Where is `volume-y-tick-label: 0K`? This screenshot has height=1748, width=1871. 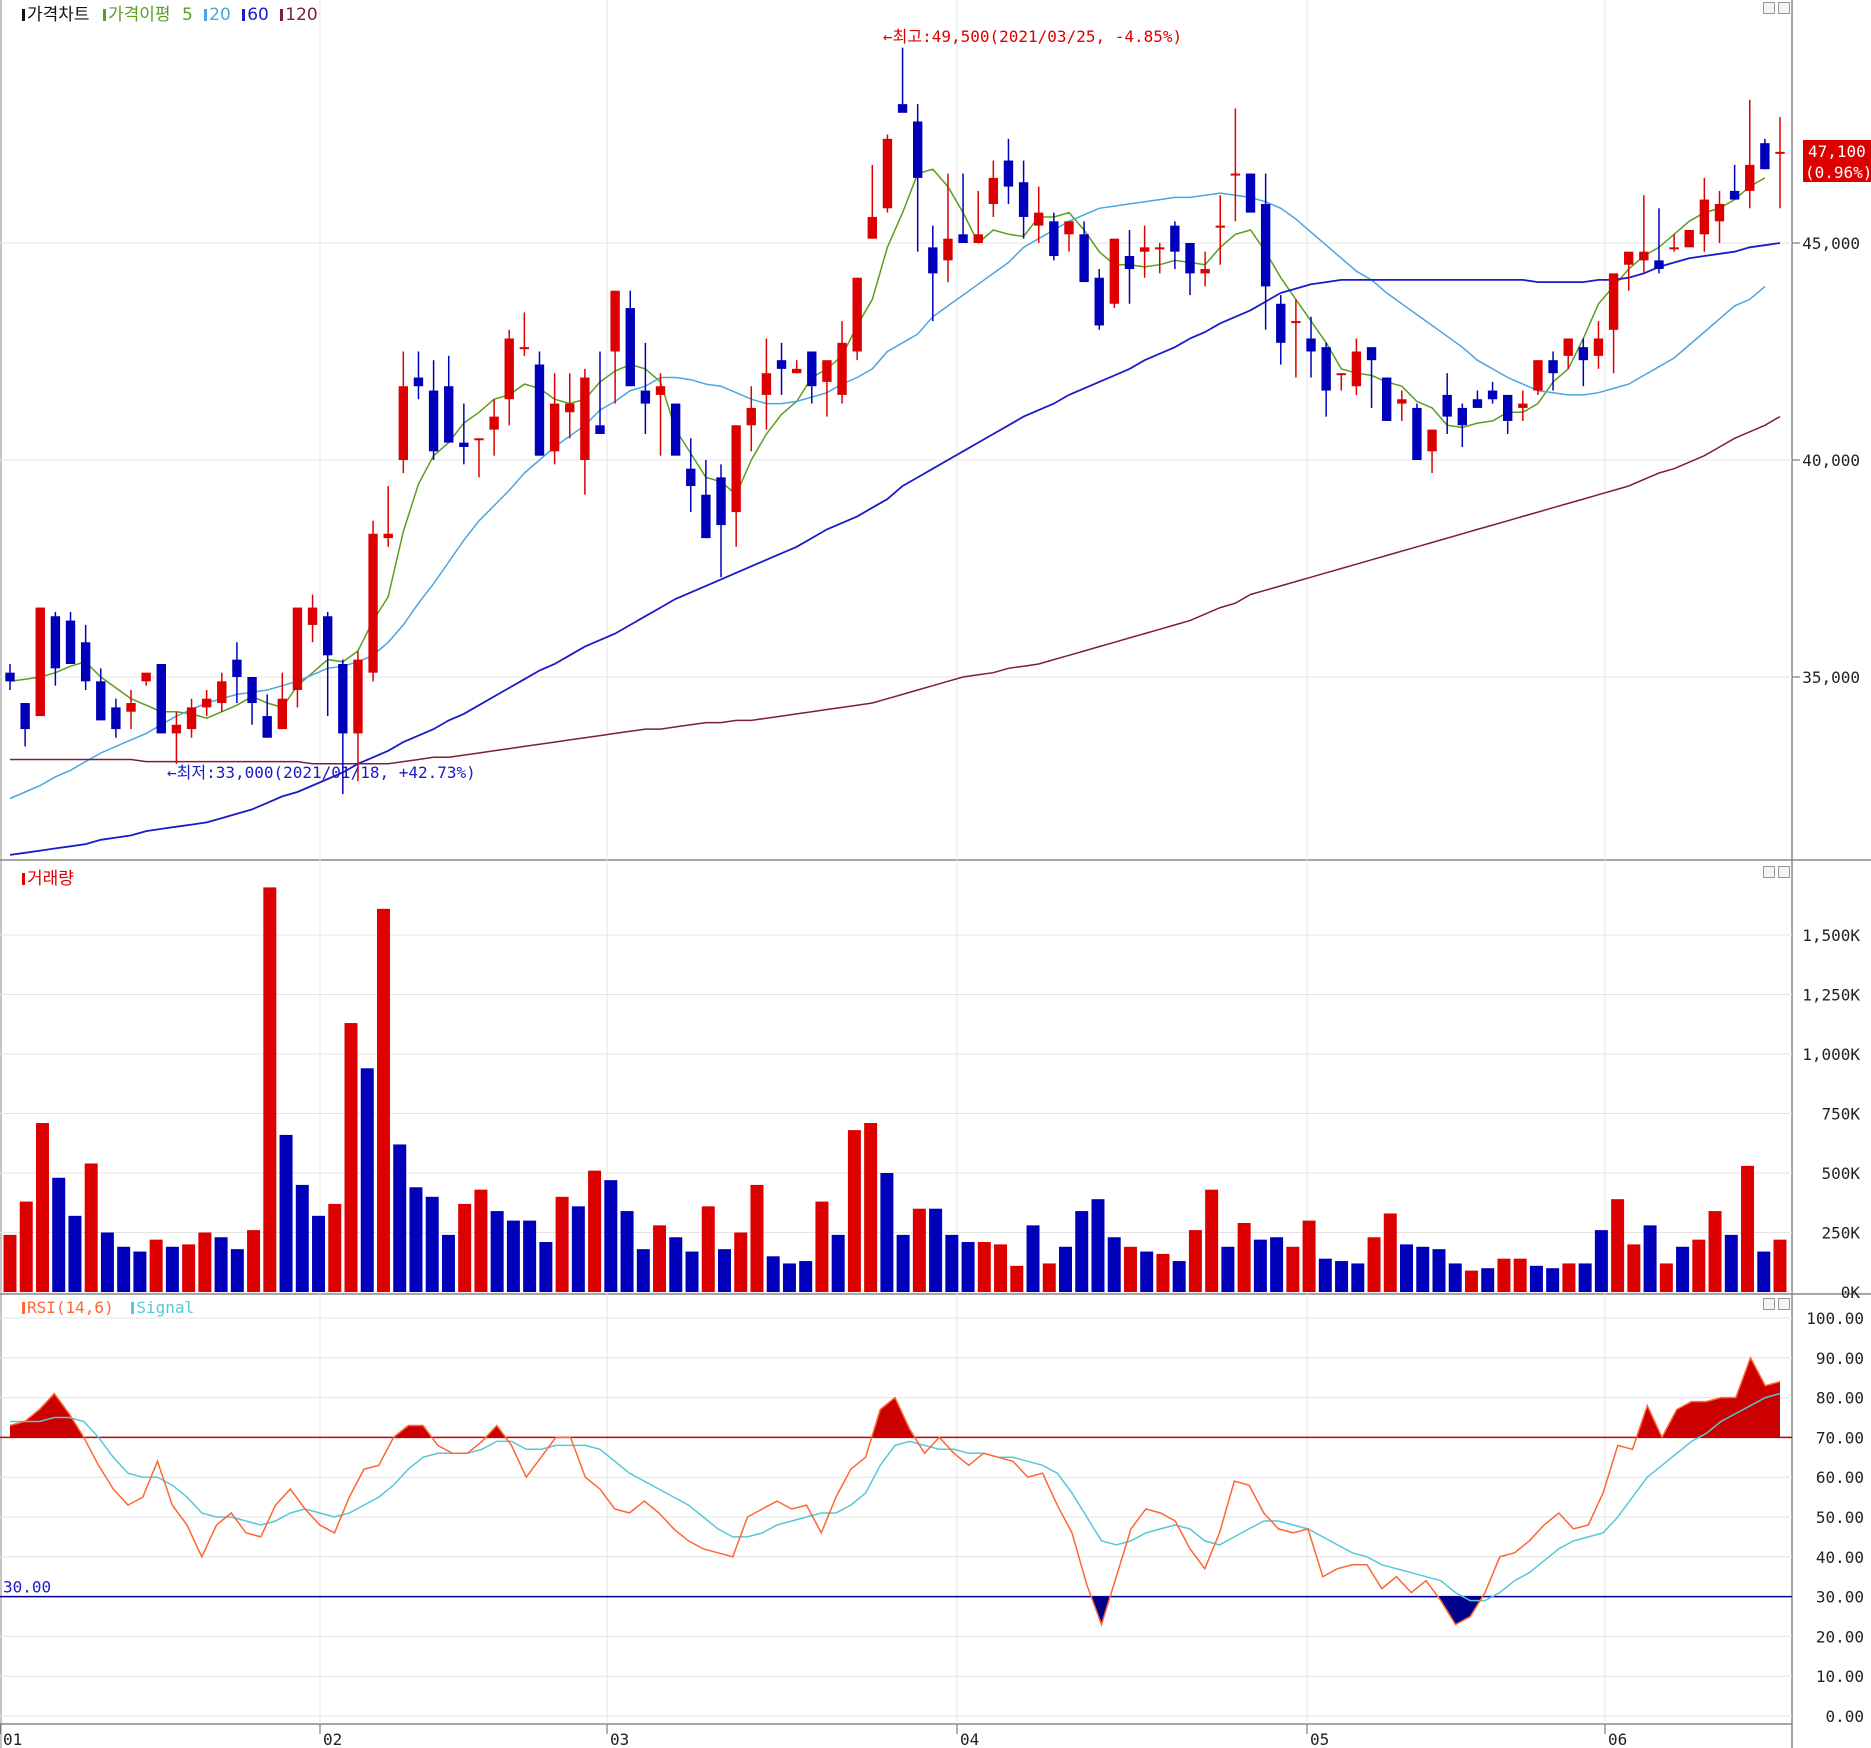 volume-y-tick-label: 0K is located at coordinates (1851, 1292).